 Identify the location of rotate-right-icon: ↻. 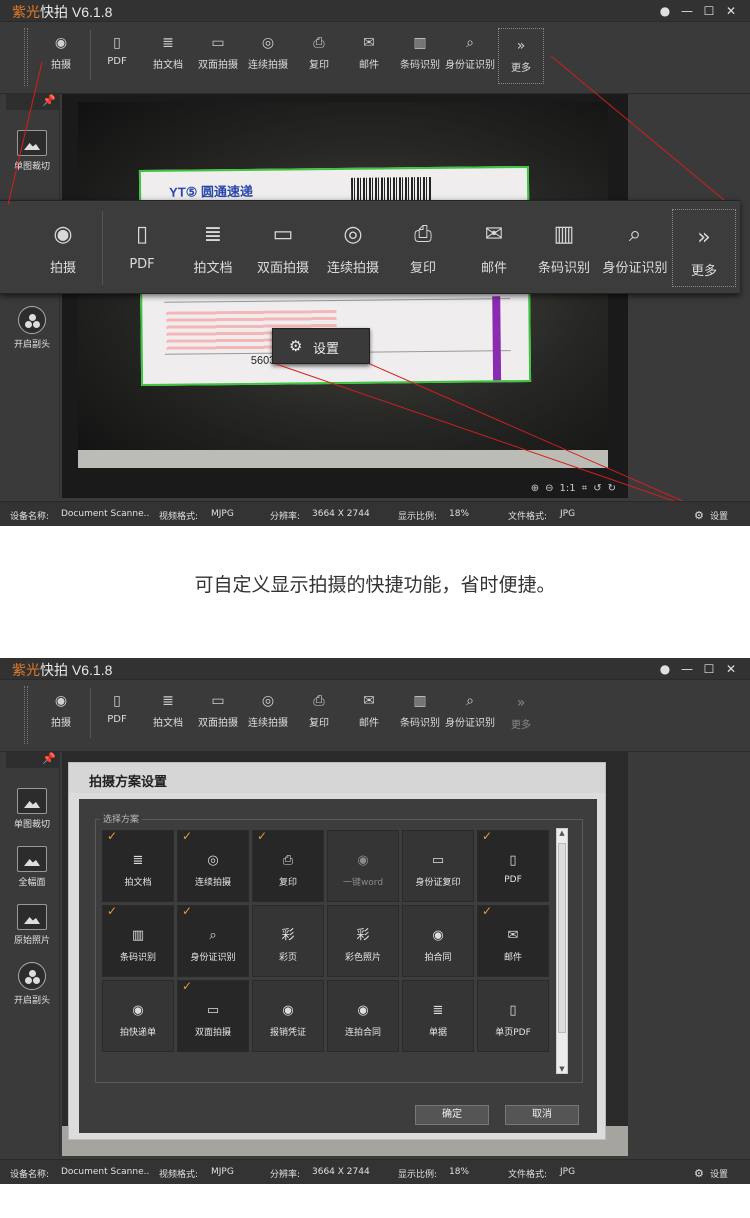
(612, 488).